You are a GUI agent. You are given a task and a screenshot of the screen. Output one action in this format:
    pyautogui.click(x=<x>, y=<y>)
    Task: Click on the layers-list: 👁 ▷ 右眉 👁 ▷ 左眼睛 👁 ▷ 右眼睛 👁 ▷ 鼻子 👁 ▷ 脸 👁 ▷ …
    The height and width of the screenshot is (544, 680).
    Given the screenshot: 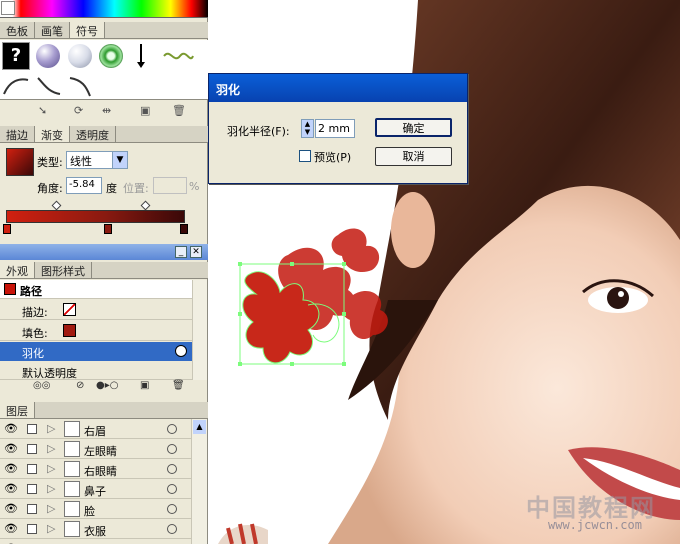 What is the action you would take?
    pyautogui.click(x=95, y=481)
    